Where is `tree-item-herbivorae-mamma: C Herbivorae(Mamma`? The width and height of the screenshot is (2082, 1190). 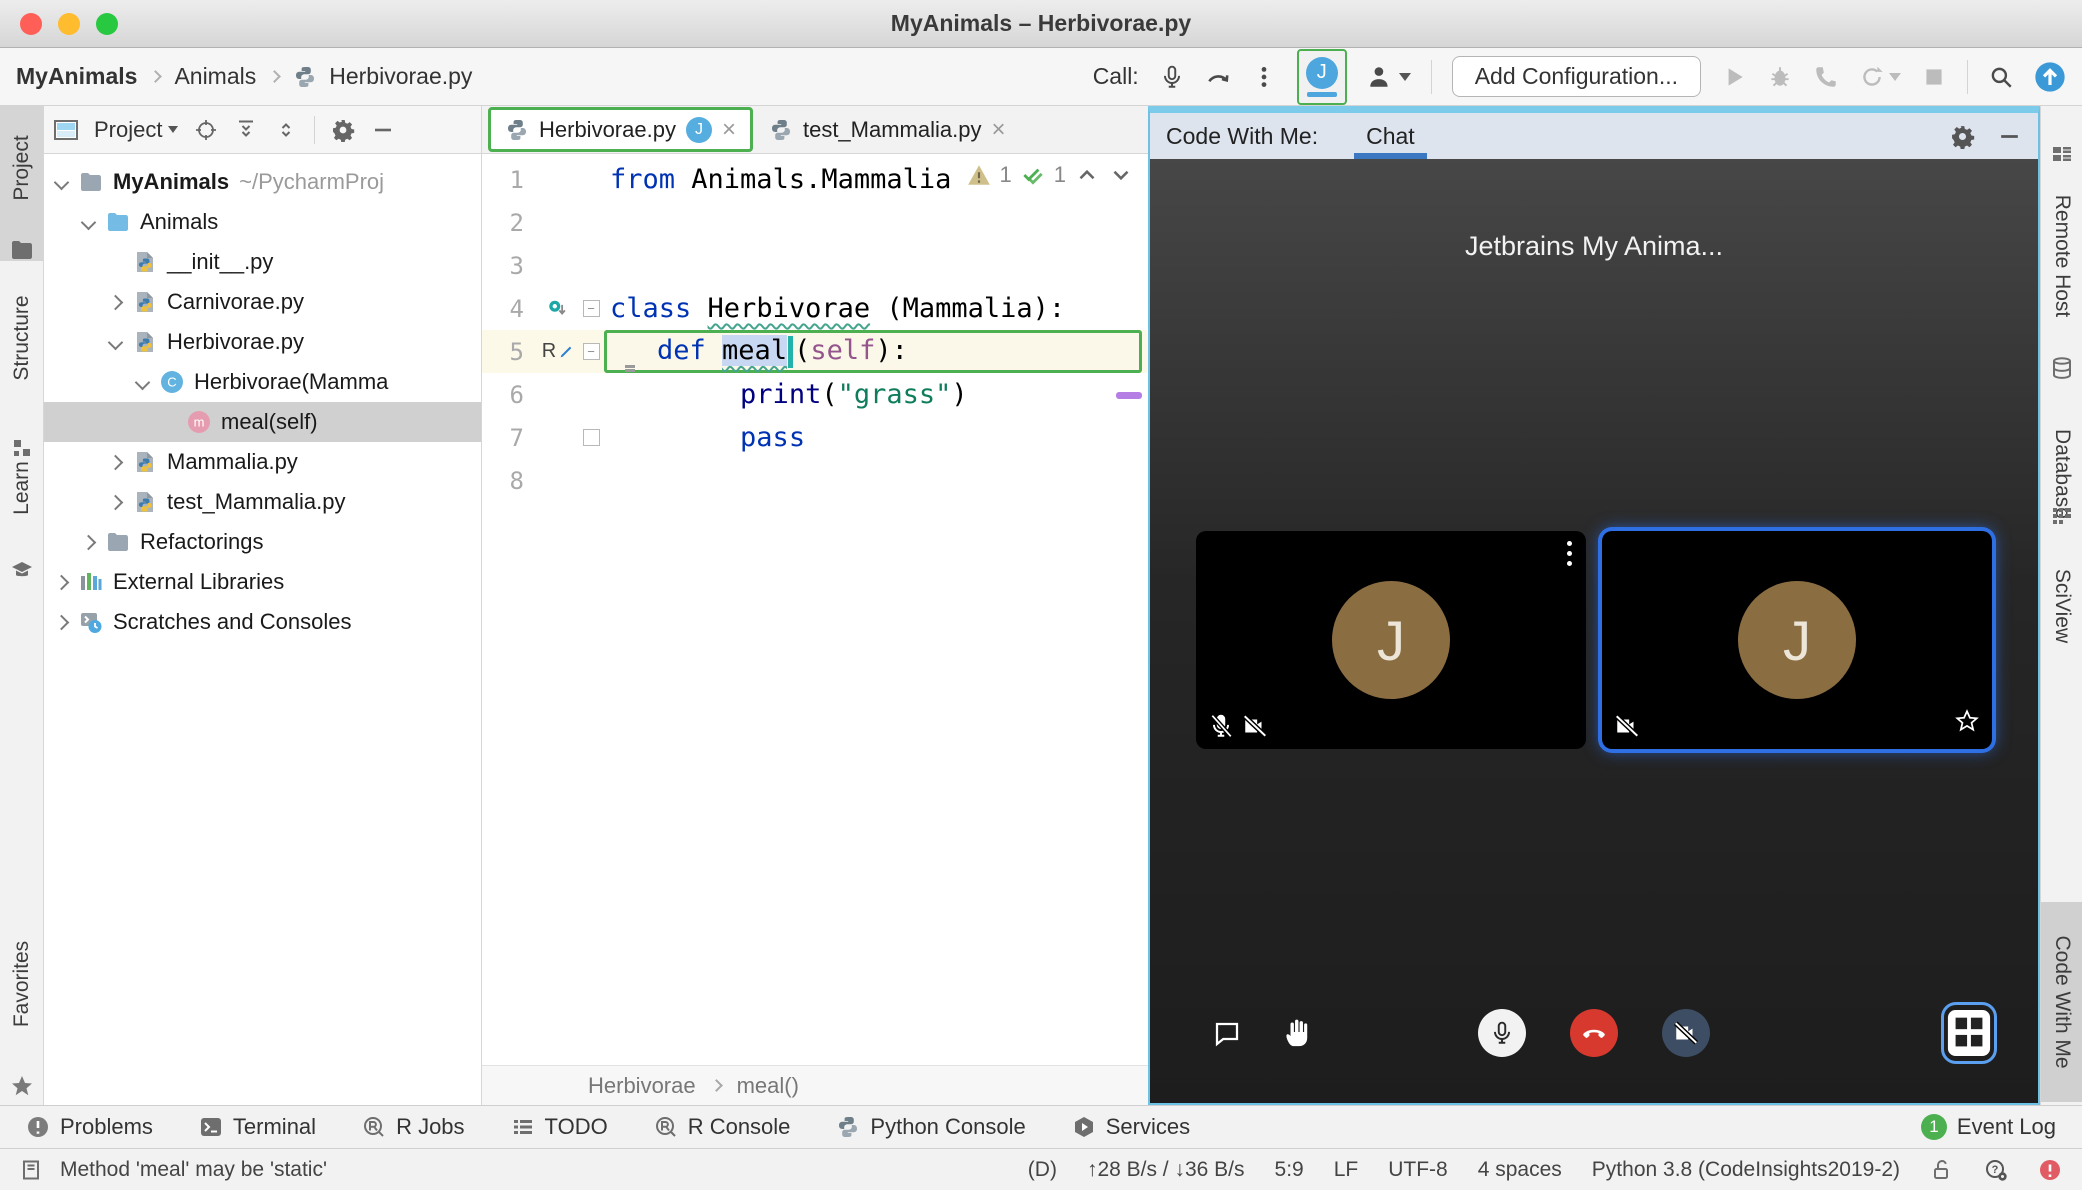 tree-item-herbivorae-mamma: C Herbivorae(Mamma is located at coordinates (262, 382).